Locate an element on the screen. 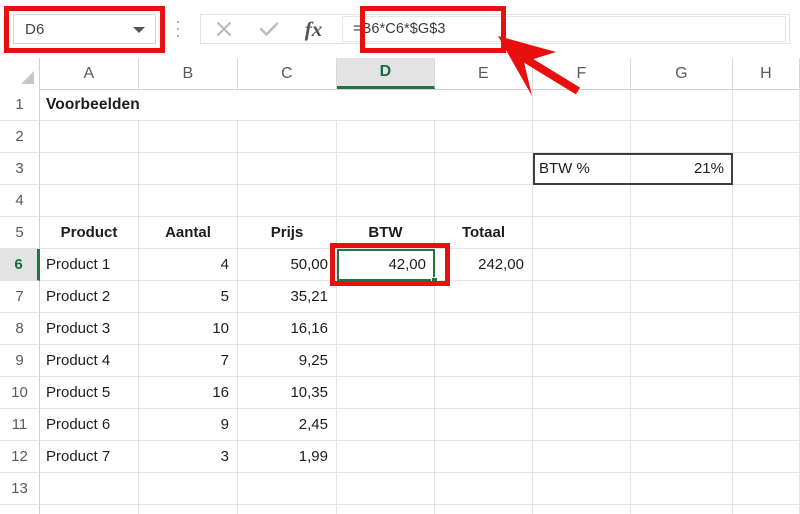 This screenshot has width=800, height=514. cell-h1 is located at coordinates (766, 105).